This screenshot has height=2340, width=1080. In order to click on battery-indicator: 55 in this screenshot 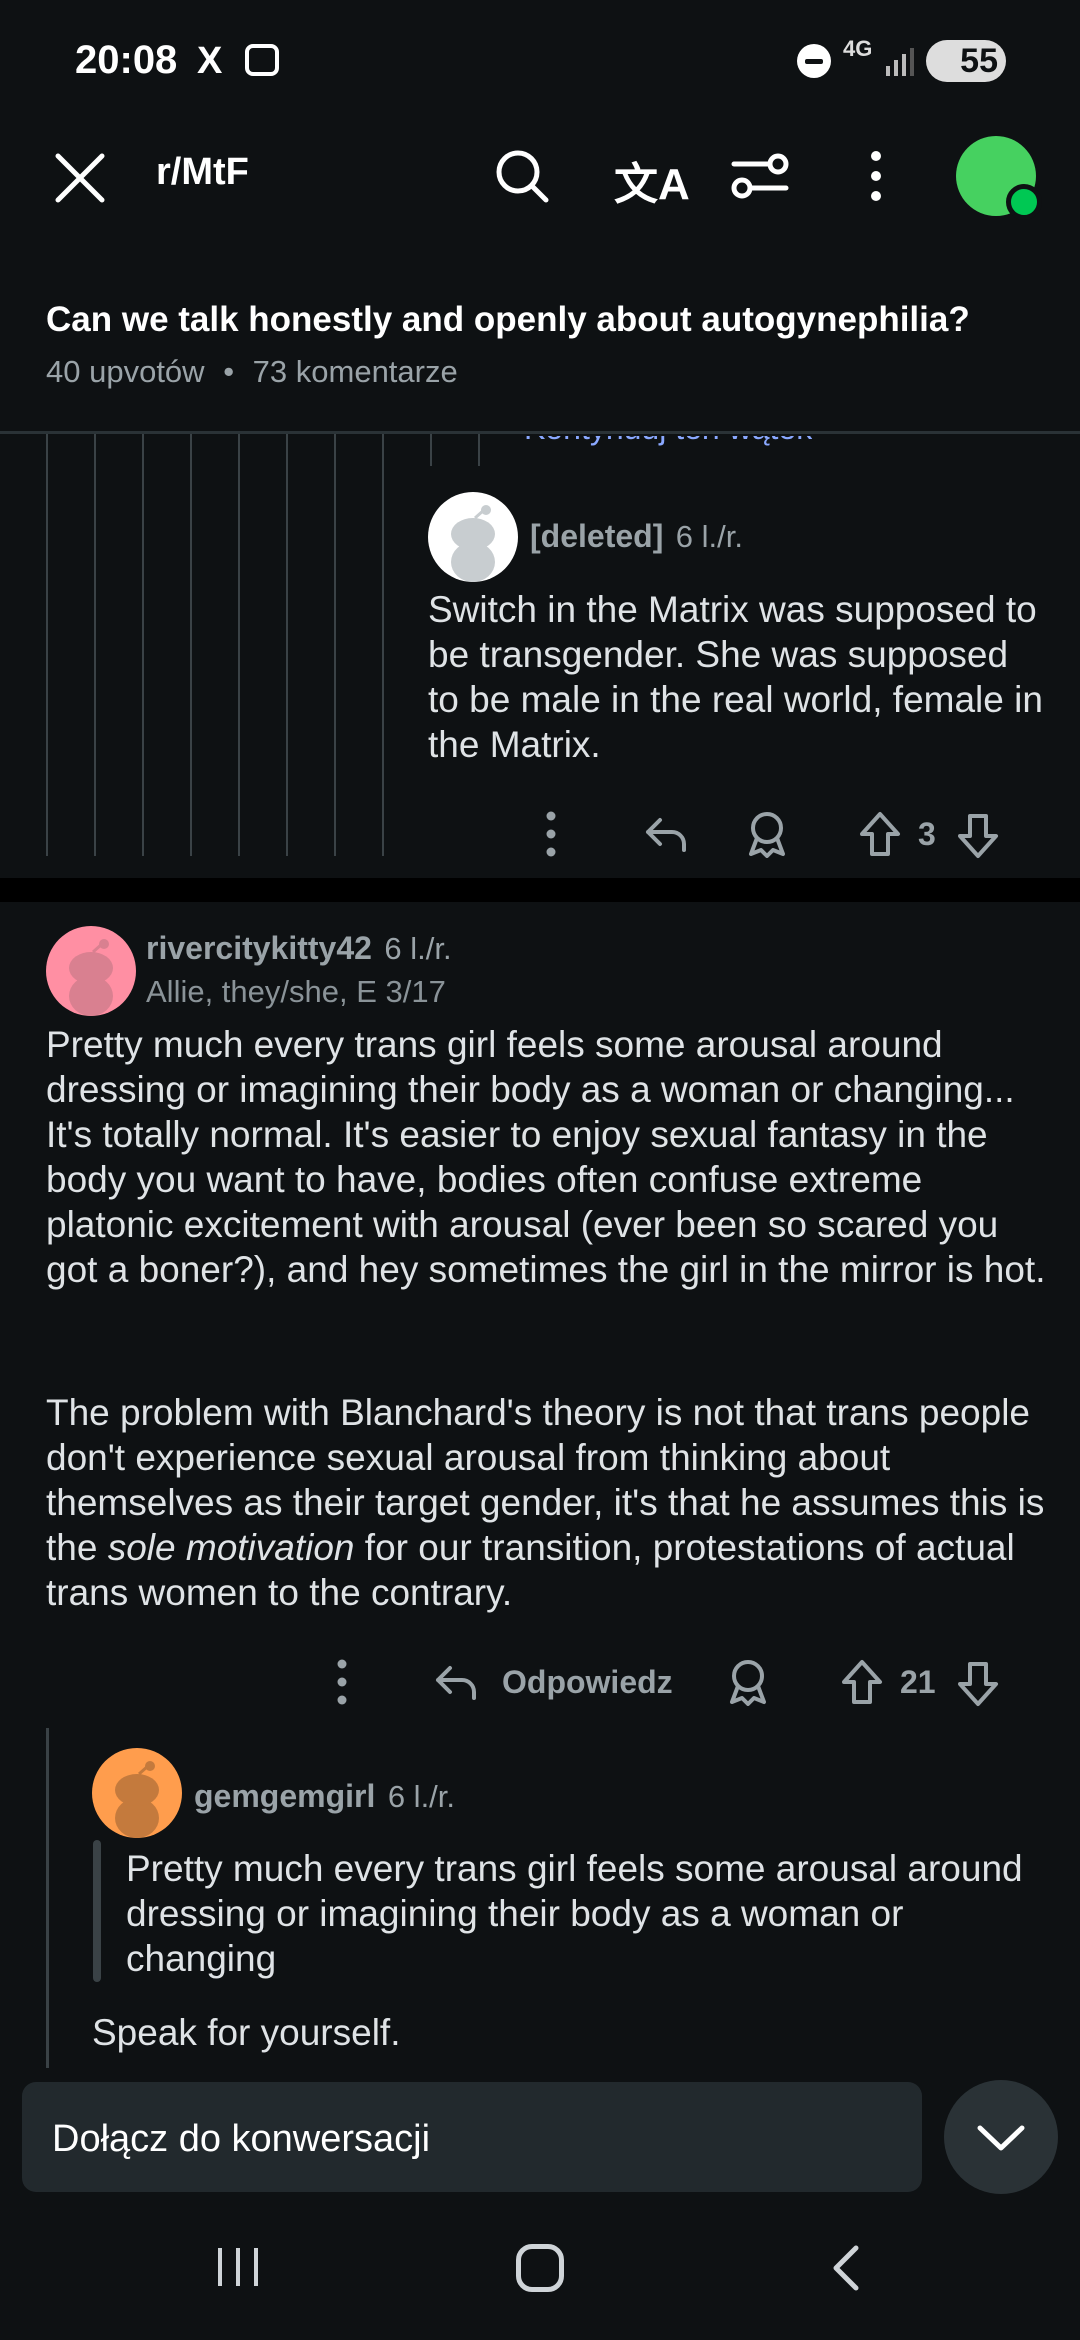, I will do `click(966, 61)`.